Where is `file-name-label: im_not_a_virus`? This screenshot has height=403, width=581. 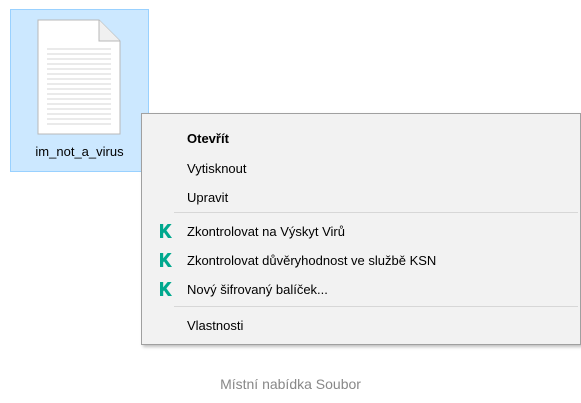 file-name-label: im_not_a_virus is located at coordinates (79, 151).